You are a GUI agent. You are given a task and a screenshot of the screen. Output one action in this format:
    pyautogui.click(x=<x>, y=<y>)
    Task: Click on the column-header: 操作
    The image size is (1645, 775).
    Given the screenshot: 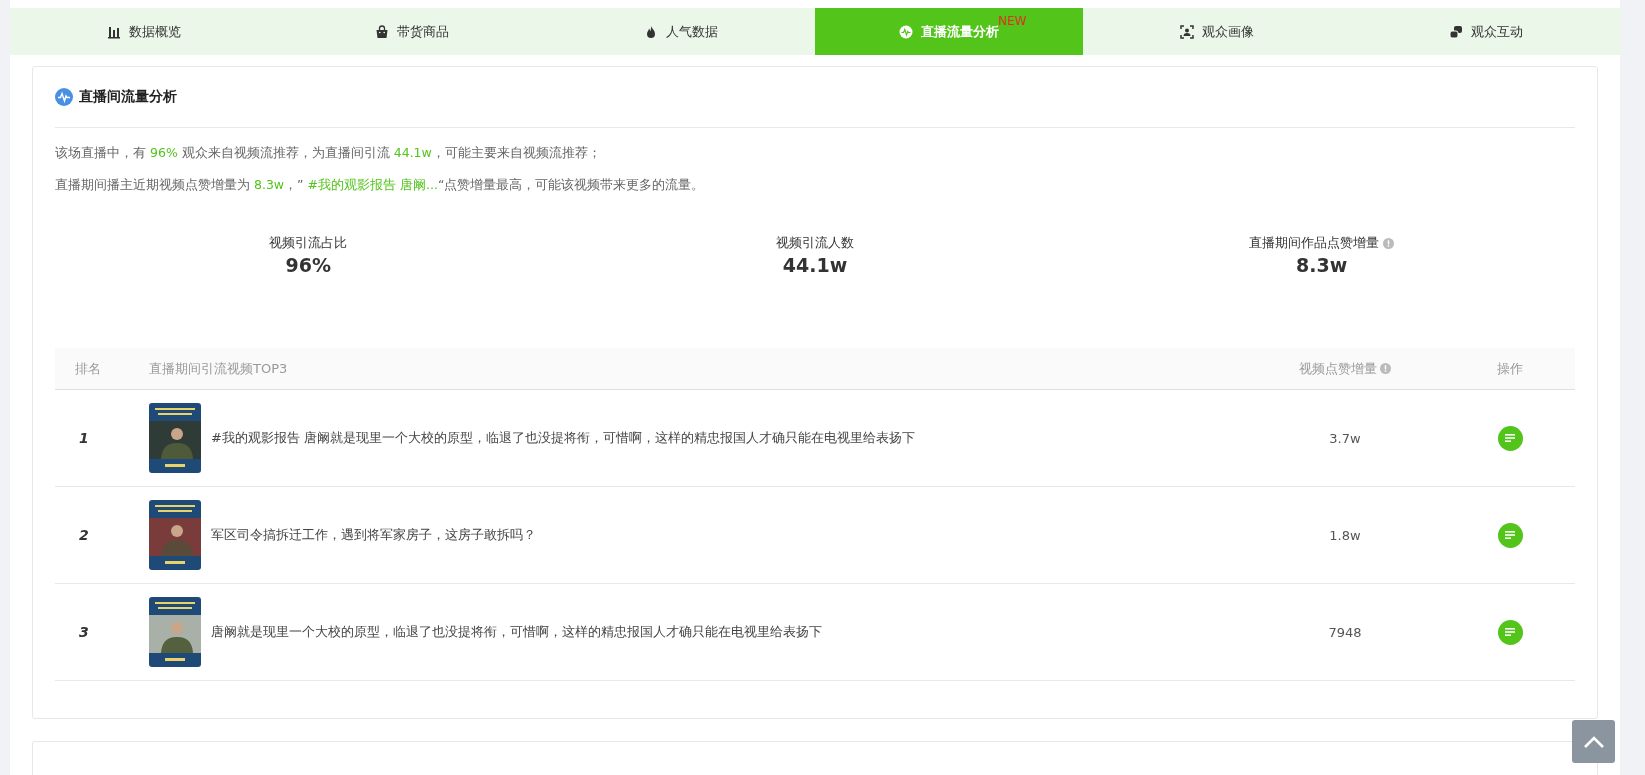 What is the action you would take?
    pyautogui.click(x=1510, y=368)
    